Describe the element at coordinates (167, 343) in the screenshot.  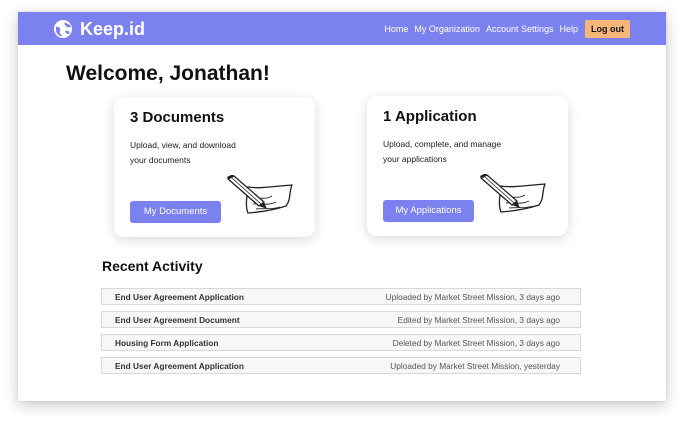
I see `activity-name: Housing Form Application` at that location.